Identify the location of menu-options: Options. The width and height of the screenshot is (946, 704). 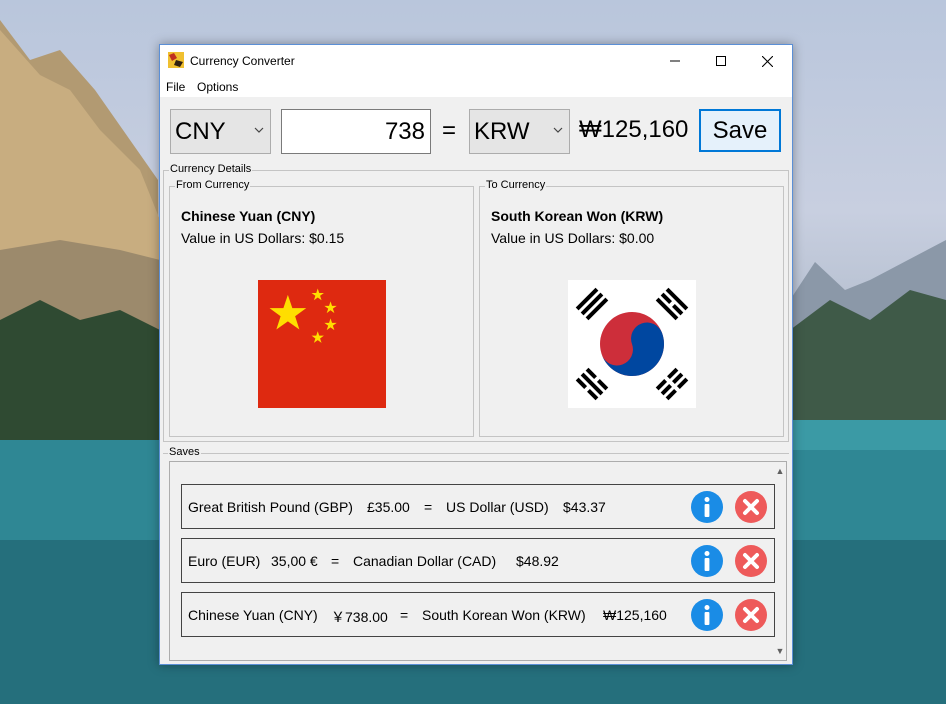
(217, 87).